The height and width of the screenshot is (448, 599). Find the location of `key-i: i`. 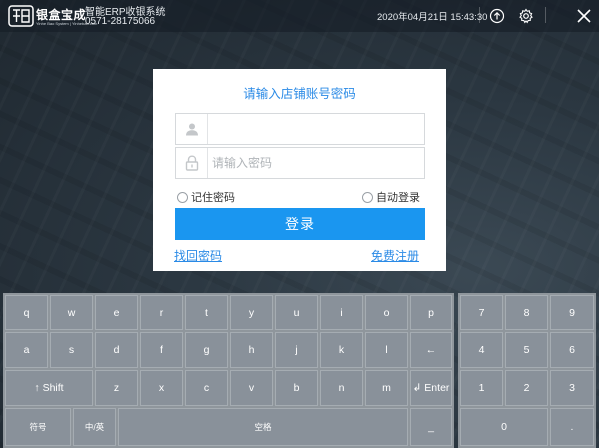

key-i: i is located at coordinates (341, 312).